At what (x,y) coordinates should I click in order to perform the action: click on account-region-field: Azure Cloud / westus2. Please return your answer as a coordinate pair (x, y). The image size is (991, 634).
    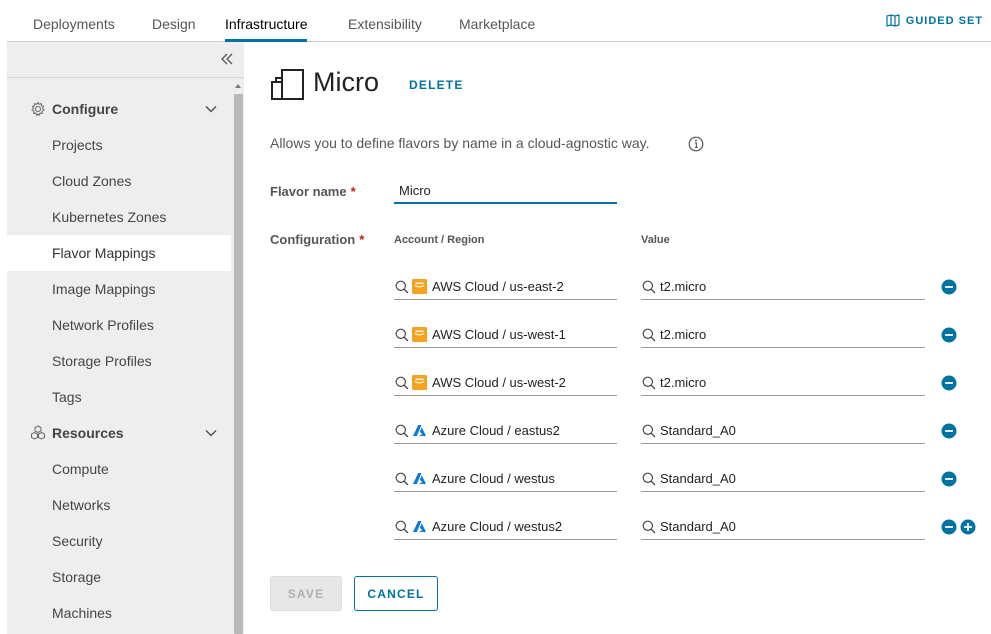
    Looking at the image, I should click on (505, 527).